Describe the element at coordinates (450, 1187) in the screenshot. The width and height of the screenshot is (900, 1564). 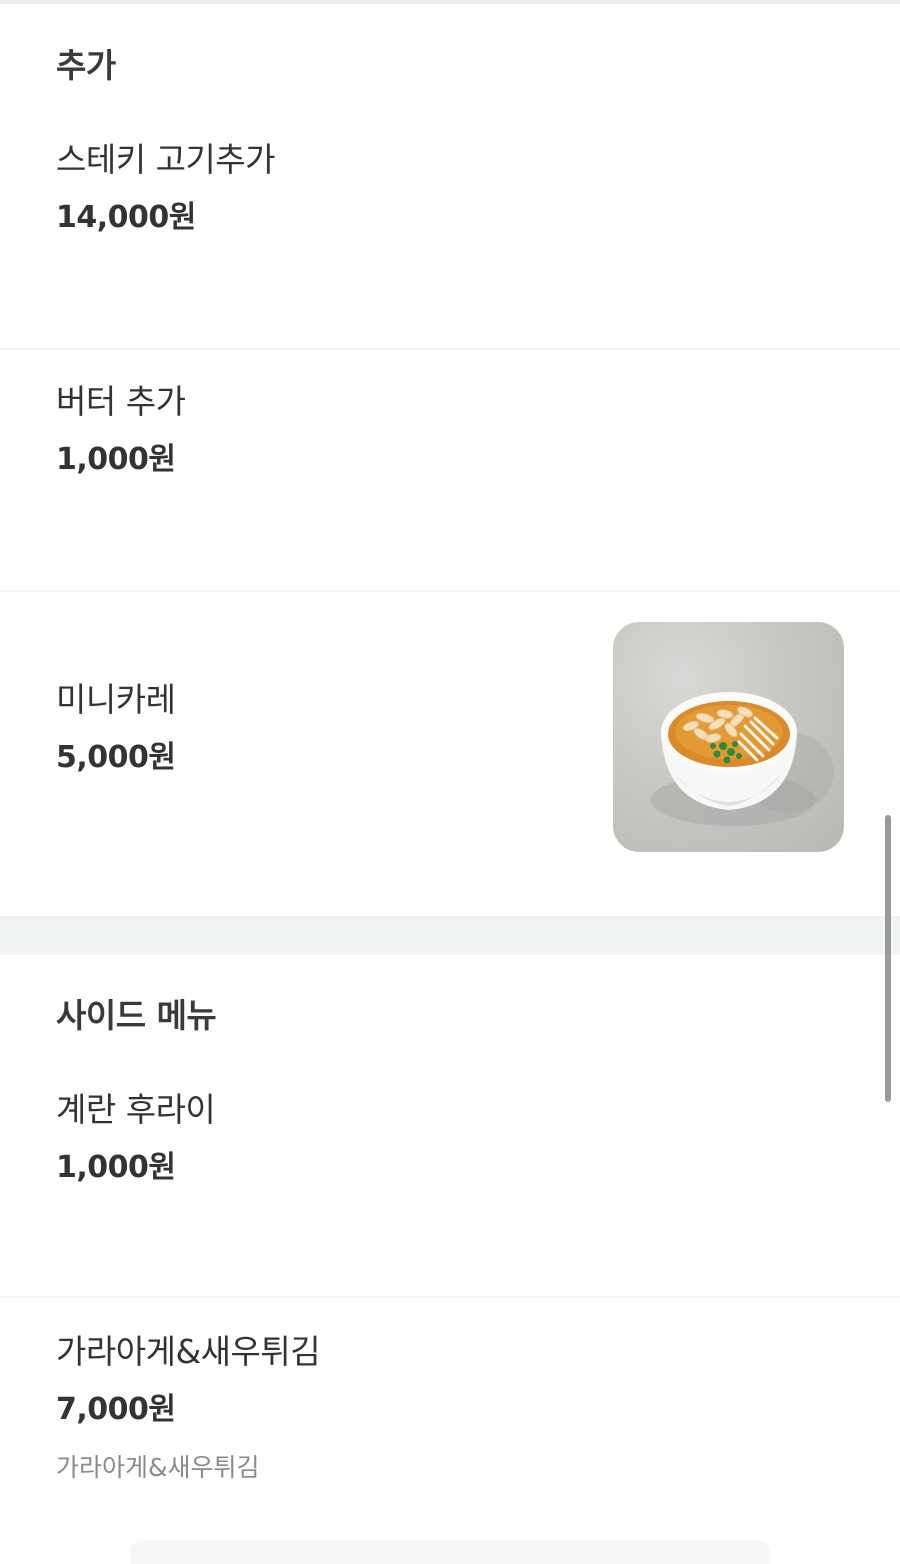
I see `menu-item-fried-egg: 계란 후라이 1,000원` at that location.